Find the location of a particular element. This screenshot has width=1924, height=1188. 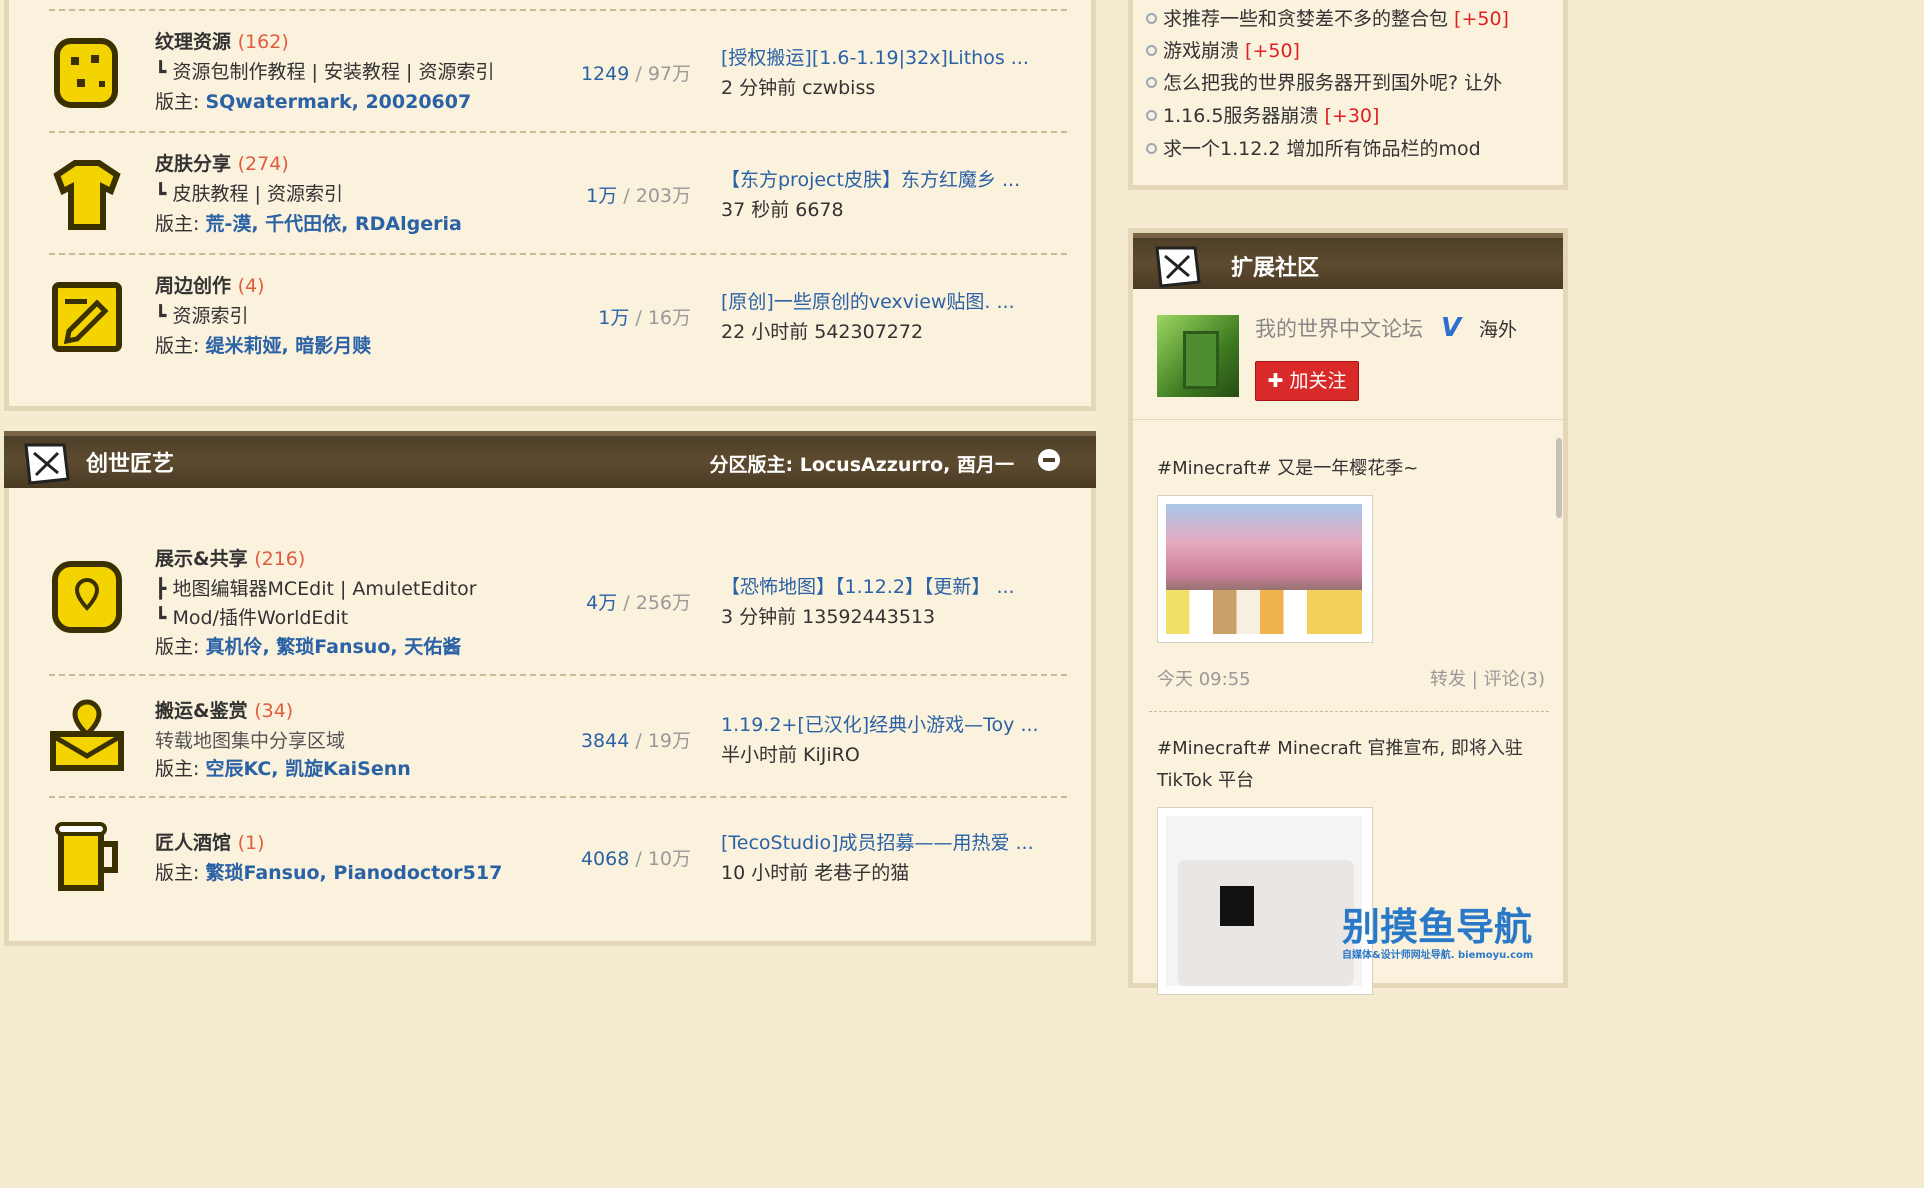

forum-stats: 1249 / 97万 is located at coordinates (635, 74).